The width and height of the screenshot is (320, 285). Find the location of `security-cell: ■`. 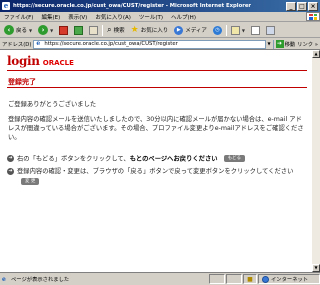

security-cell: ■ is located at coordinates (250, 279).